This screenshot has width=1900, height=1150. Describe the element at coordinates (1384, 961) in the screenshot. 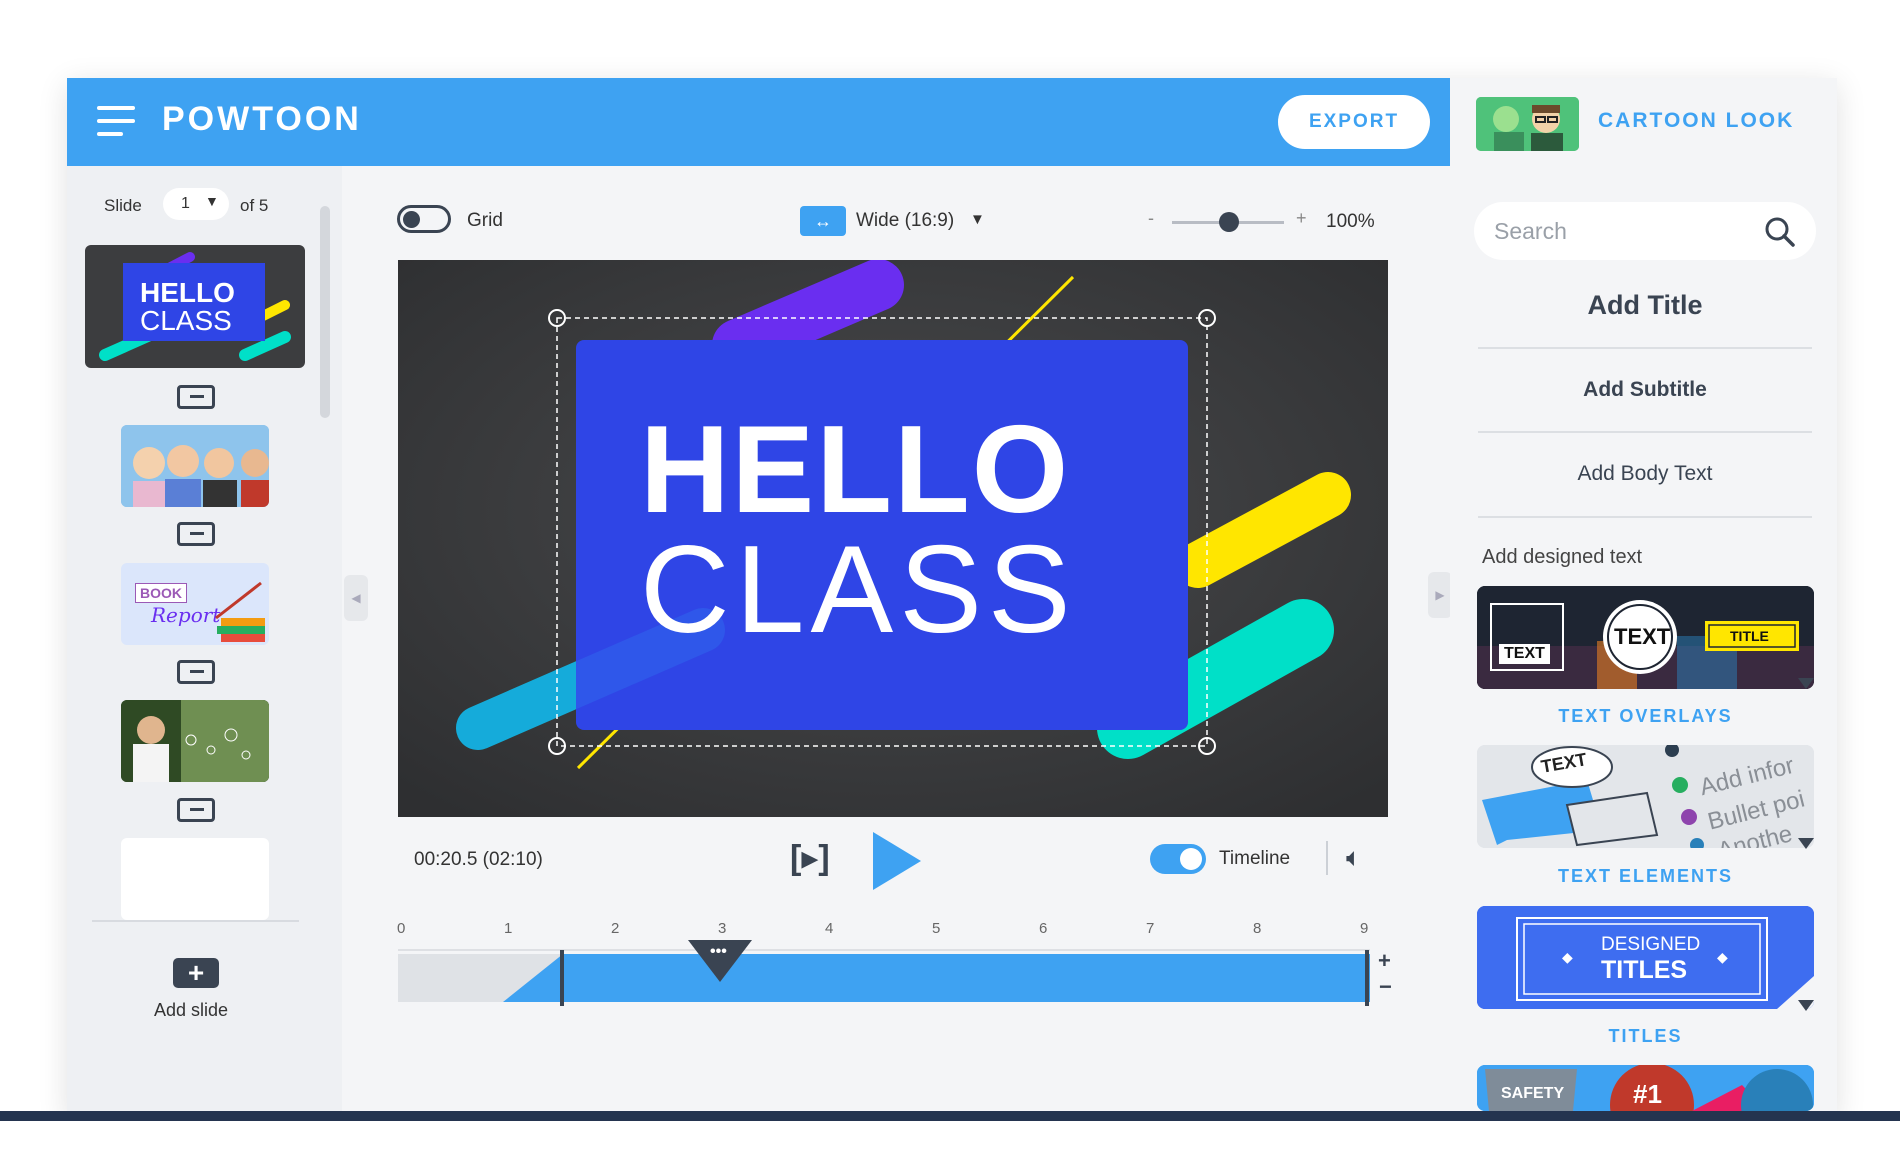

I see `timeline-zoom-in-icon: +` at that location.